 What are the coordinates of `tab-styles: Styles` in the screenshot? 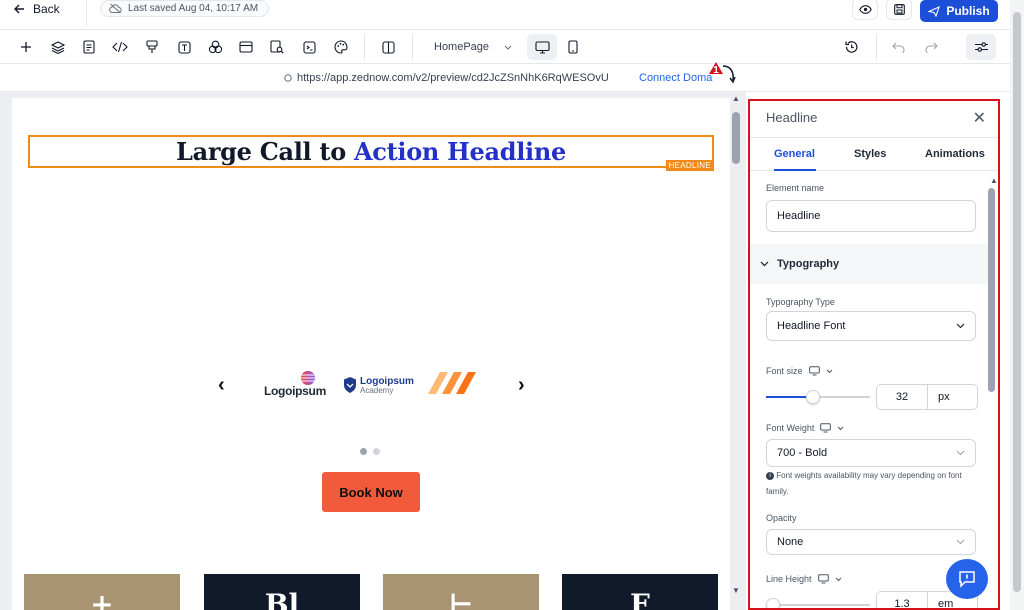 It's located at (870, 154).